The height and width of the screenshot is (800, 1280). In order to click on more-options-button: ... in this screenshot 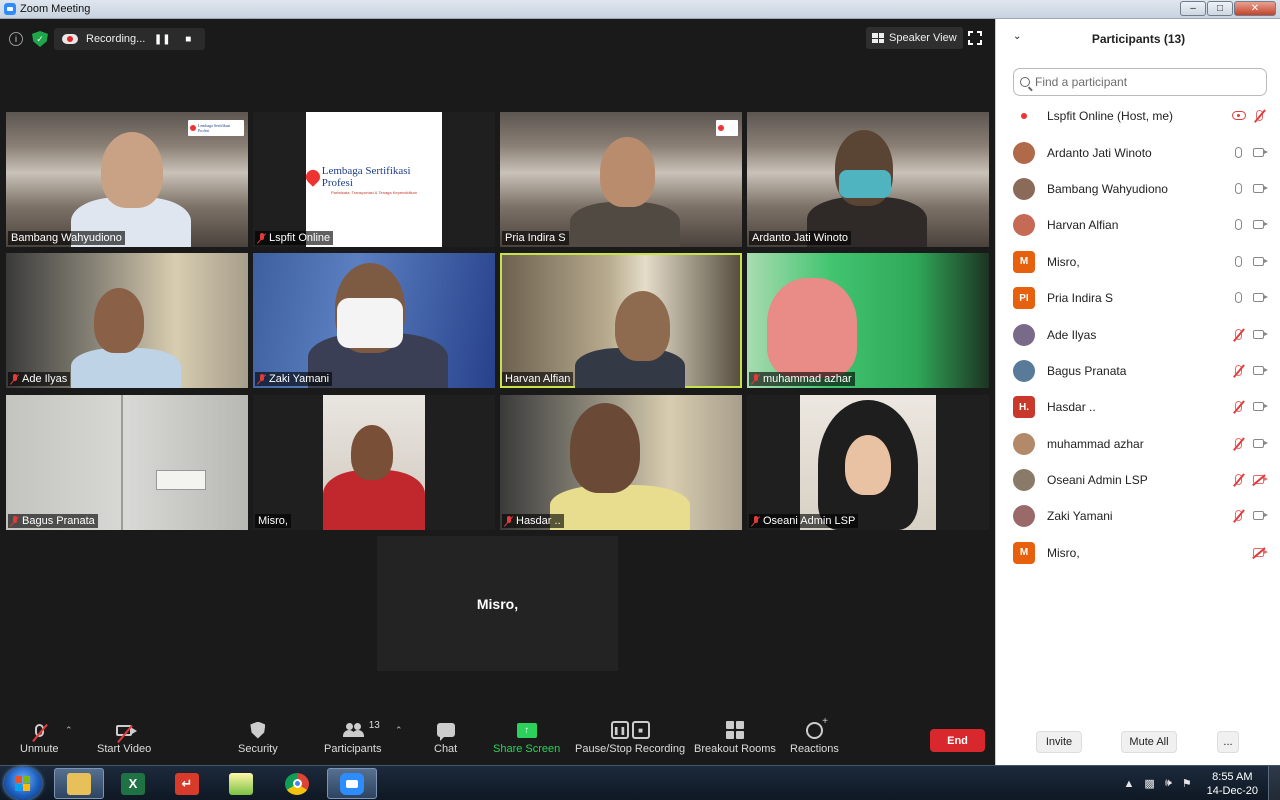, I will do `click(1228, 742)`.